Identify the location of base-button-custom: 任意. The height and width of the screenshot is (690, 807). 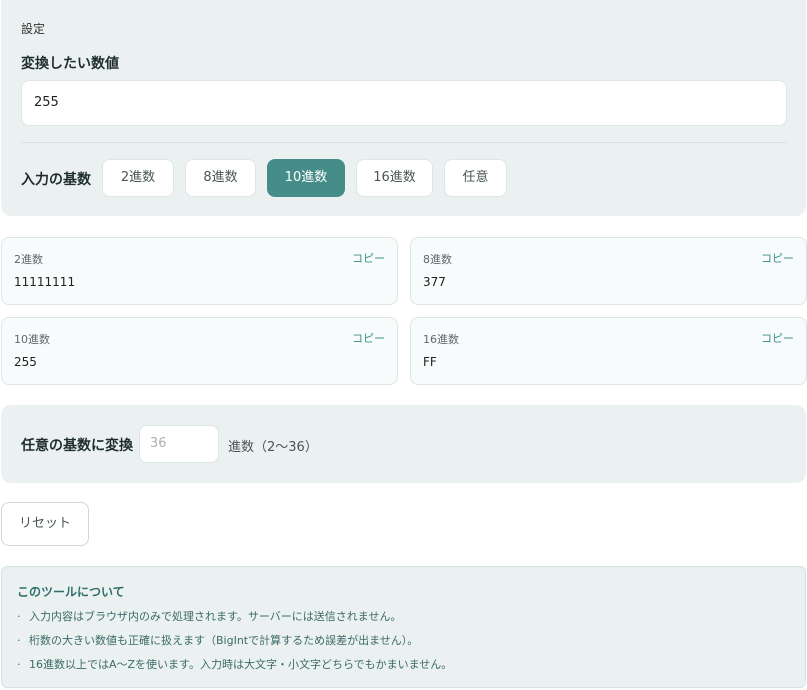
(475, 178).